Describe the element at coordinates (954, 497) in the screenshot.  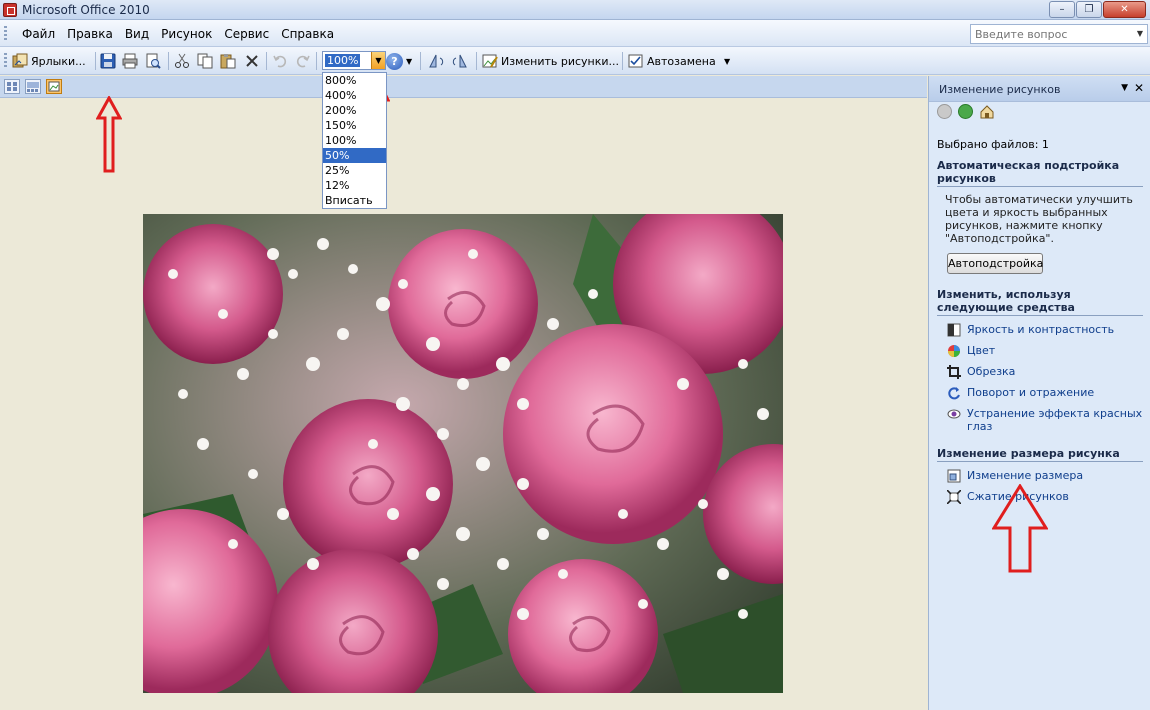
I see `compress-icon` at that location.